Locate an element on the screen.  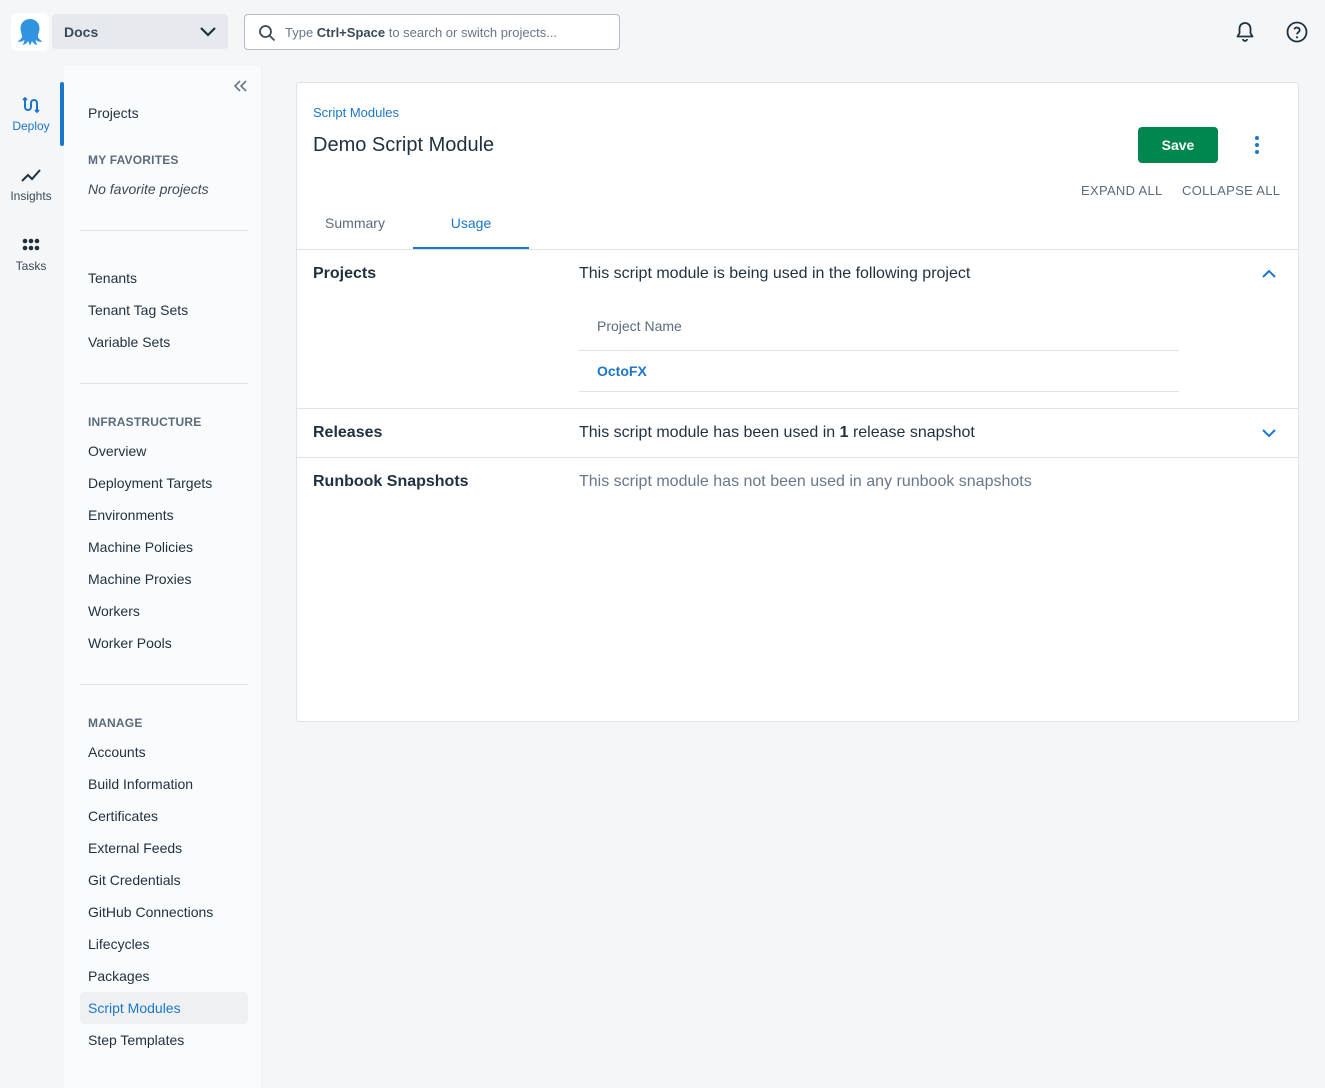
tab-usage: Usage is located at coordinates (471, 232).